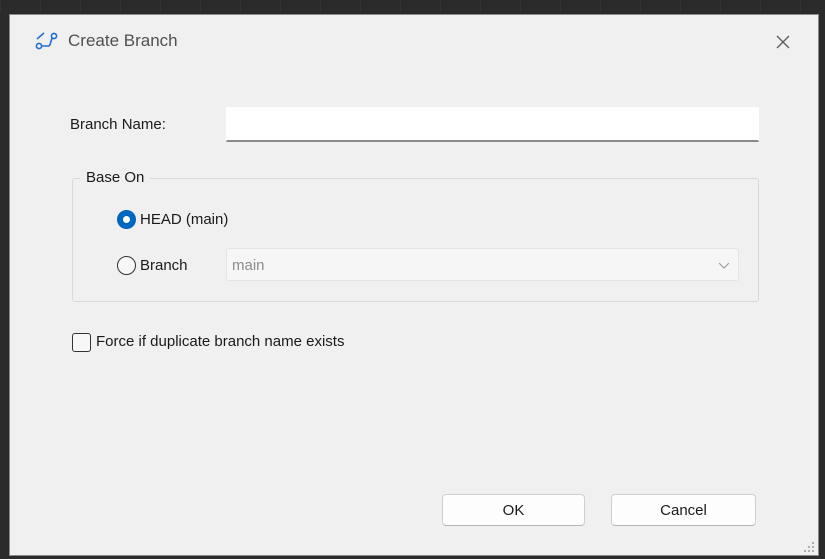  Describe the element at coordinates (164, 265) in the screenshot. I see `branch-radio-label: Branch` at that location.